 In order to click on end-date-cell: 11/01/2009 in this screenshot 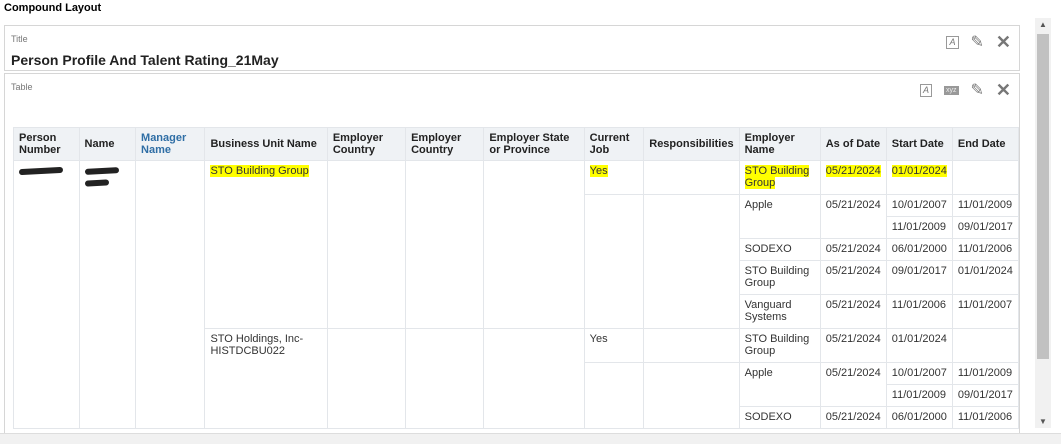, I will do `click(985, 373)`.